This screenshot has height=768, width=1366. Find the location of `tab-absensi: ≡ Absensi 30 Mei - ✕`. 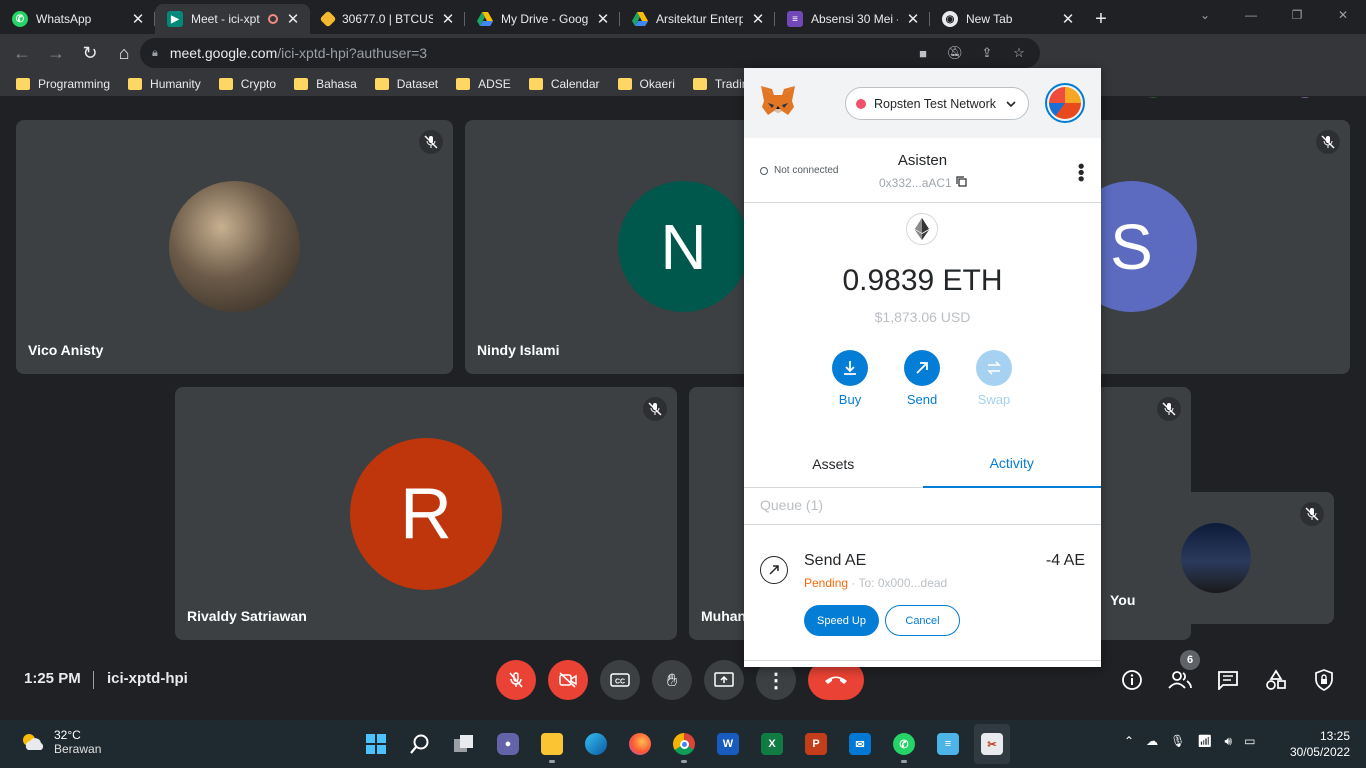

tab-absensi: ≡ Absensi 30 Mei - ✕ is located at coordinates (852, 19).